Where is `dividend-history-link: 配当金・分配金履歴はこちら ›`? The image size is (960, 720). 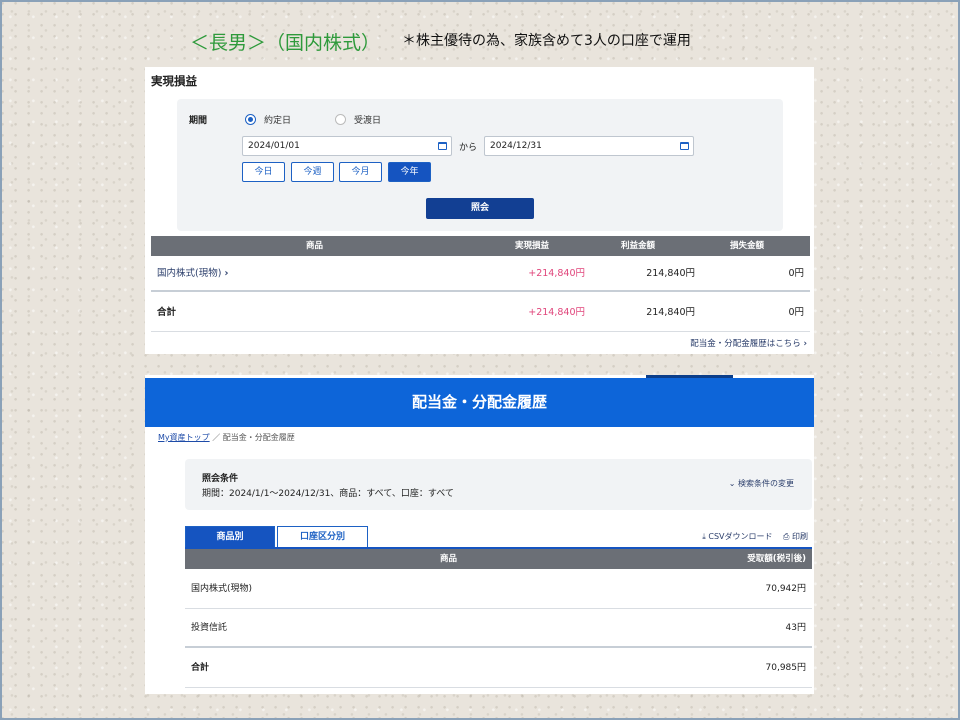 dividend-history-link: 配当金・分配金履歴はこちら › is located at coordinates (748, 343).